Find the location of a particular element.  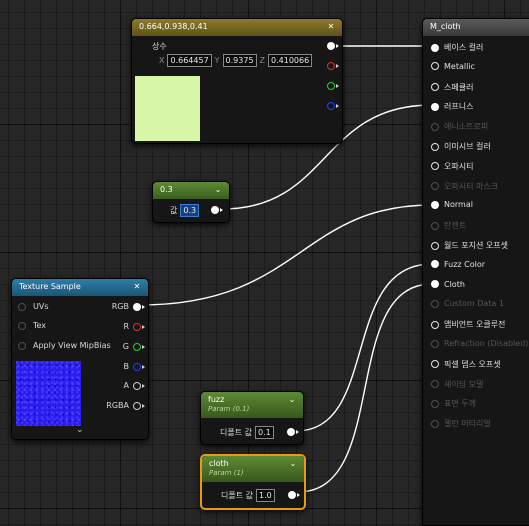

node-header: Texture Sample ✕ is located at coordinates (80, 287).